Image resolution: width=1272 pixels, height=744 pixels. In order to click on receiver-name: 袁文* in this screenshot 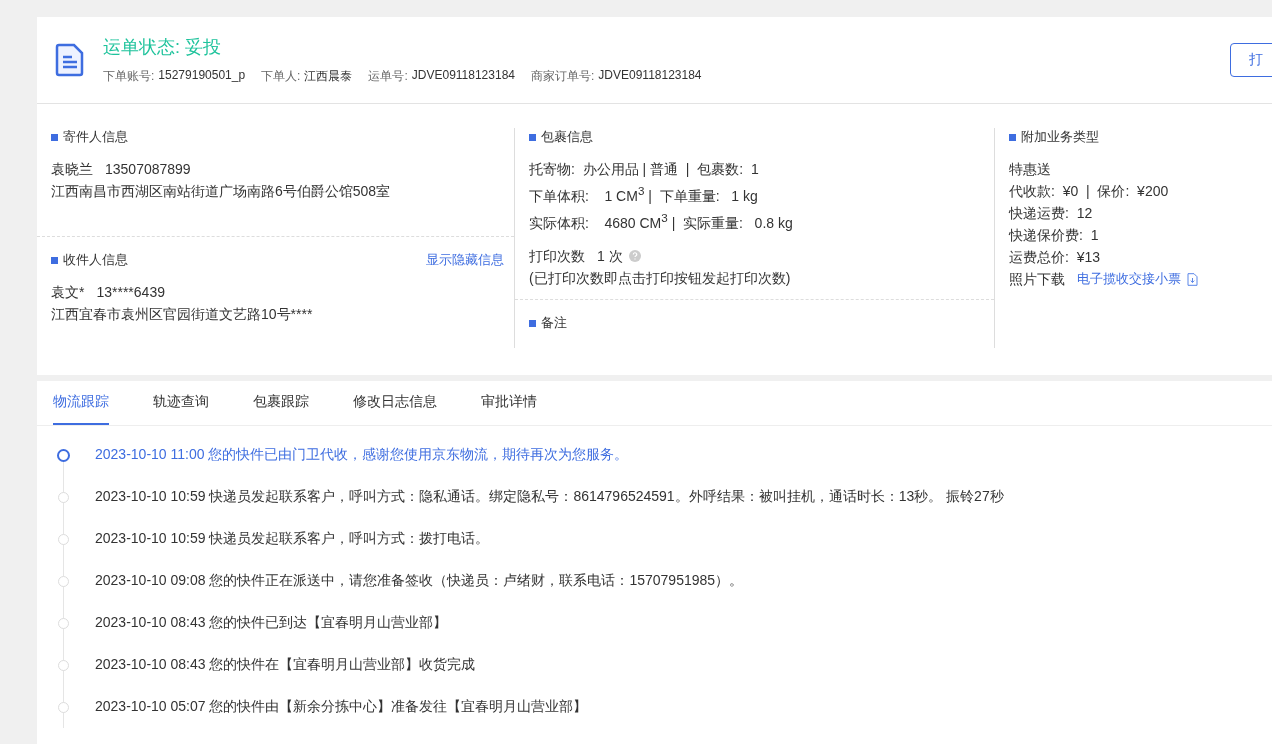, I will do `click(68, 292)`.